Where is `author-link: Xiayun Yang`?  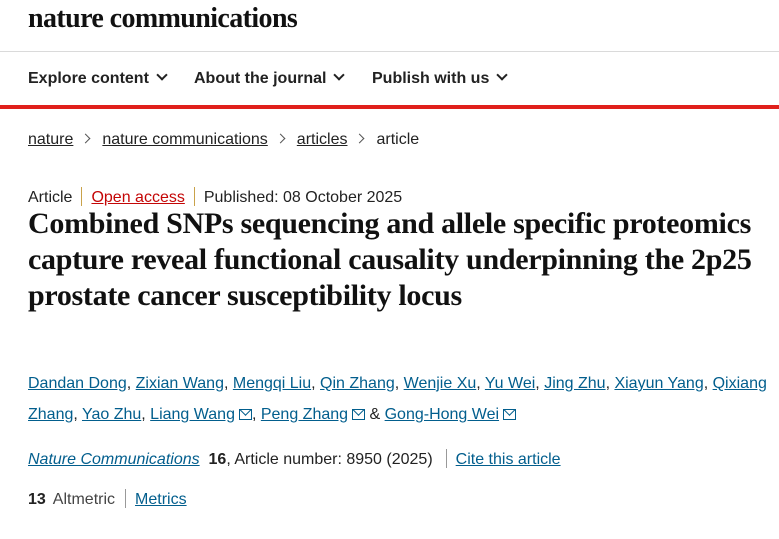
author-link: Xiayun Yang is located at coordinates (658, 383).